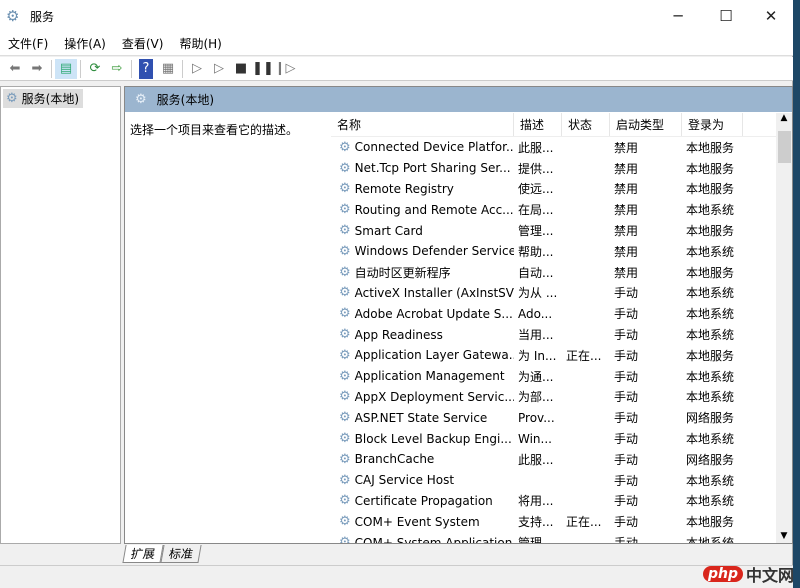 This screenshot has width=800, height=588. Describe the element at coordinates (422, 124) in the screenshot. I see `column-name: 名称` at that location.